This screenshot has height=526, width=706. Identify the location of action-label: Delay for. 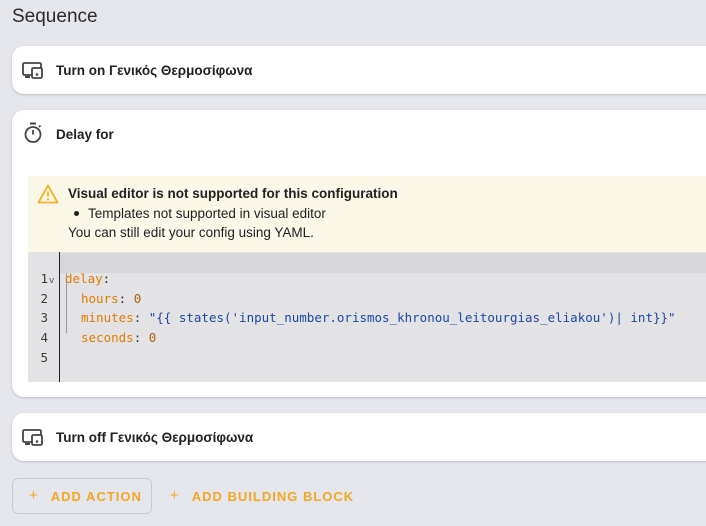
(85, 134).